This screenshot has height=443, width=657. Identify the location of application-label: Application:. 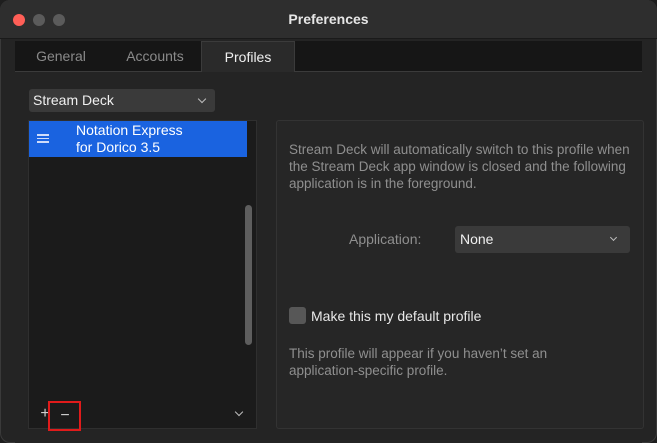
(385, 239).